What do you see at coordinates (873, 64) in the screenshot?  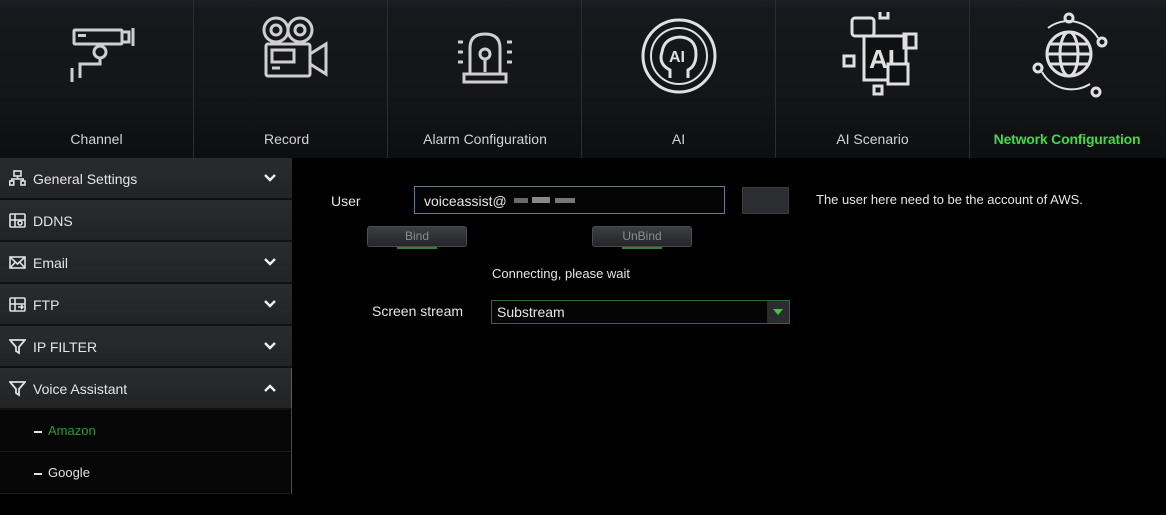 I see `ai-scenario-icon: AI` at bounding box center [873, 64].